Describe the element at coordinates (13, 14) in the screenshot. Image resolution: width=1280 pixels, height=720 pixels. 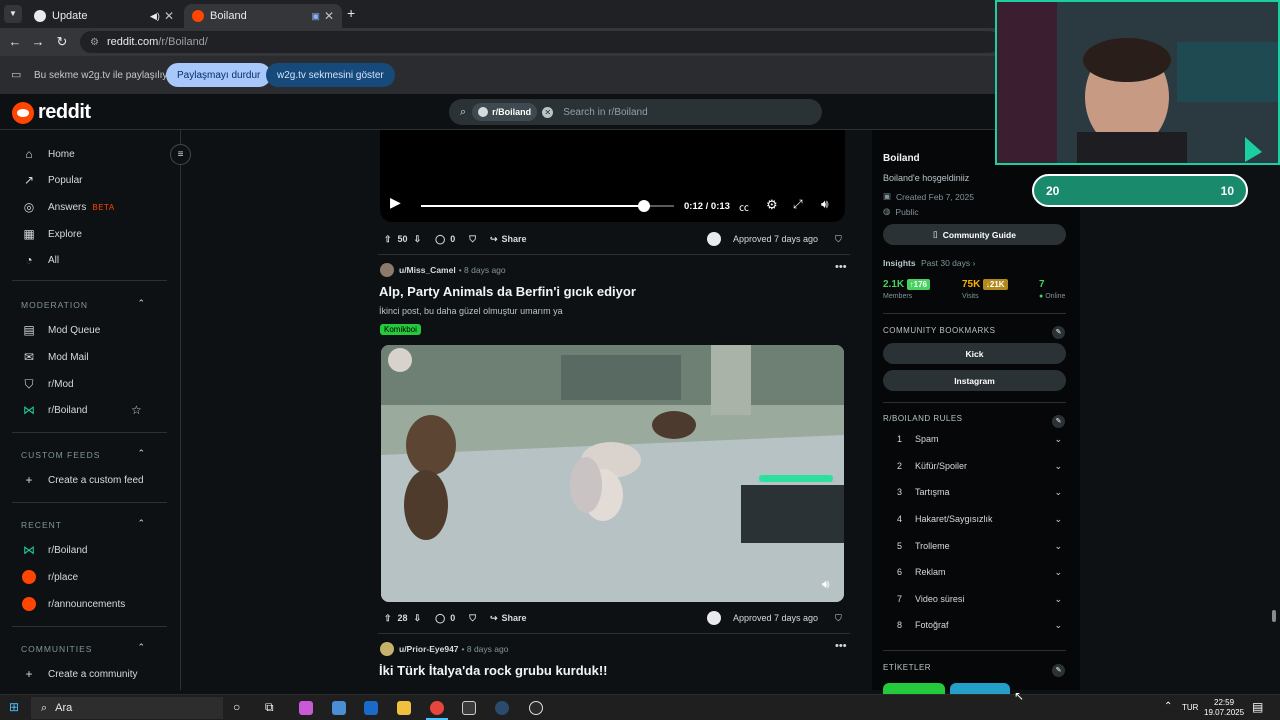
I see `tab-list-button: ▼` at that location.